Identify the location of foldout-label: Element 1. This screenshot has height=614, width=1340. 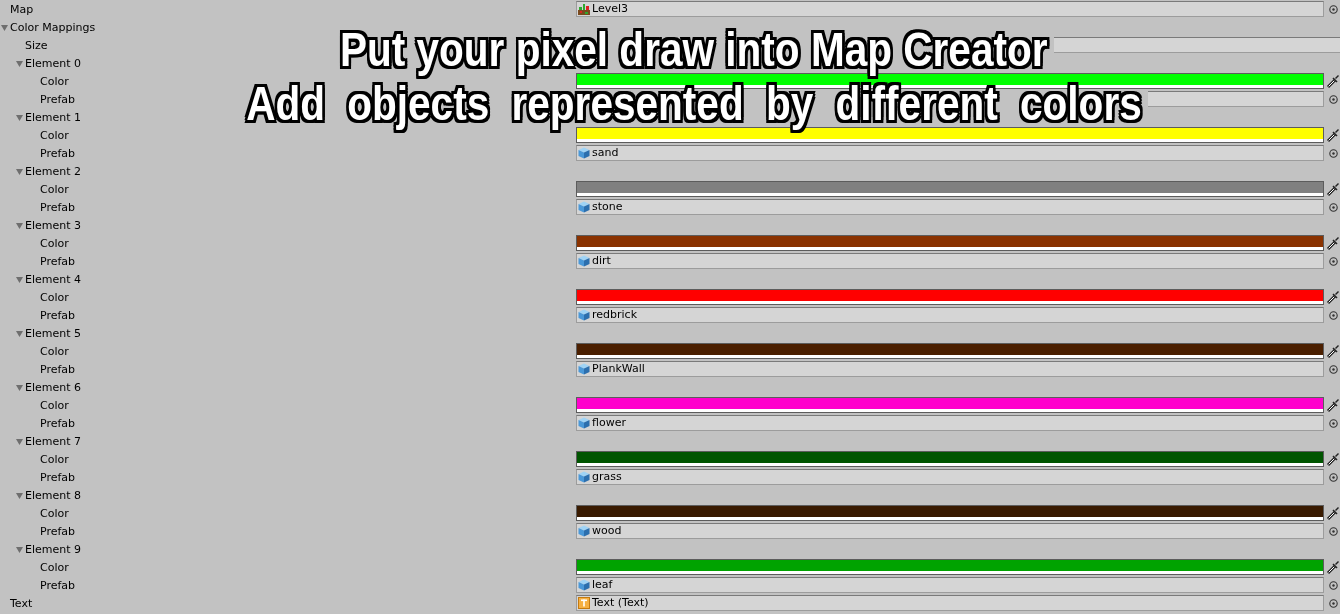
(53, 117).